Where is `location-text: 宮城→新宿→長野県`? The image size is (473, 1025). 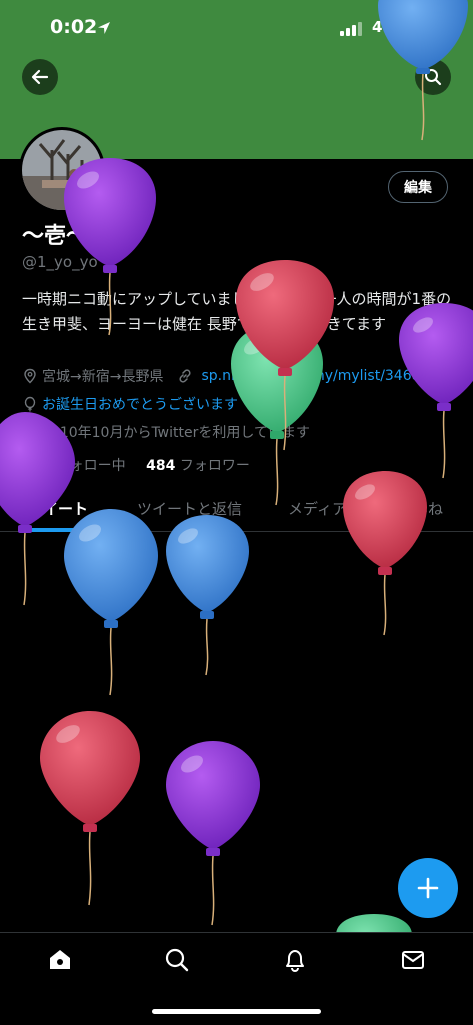 location-text: 宮城→新宿→長野県 is located at coordinates (103, 377).